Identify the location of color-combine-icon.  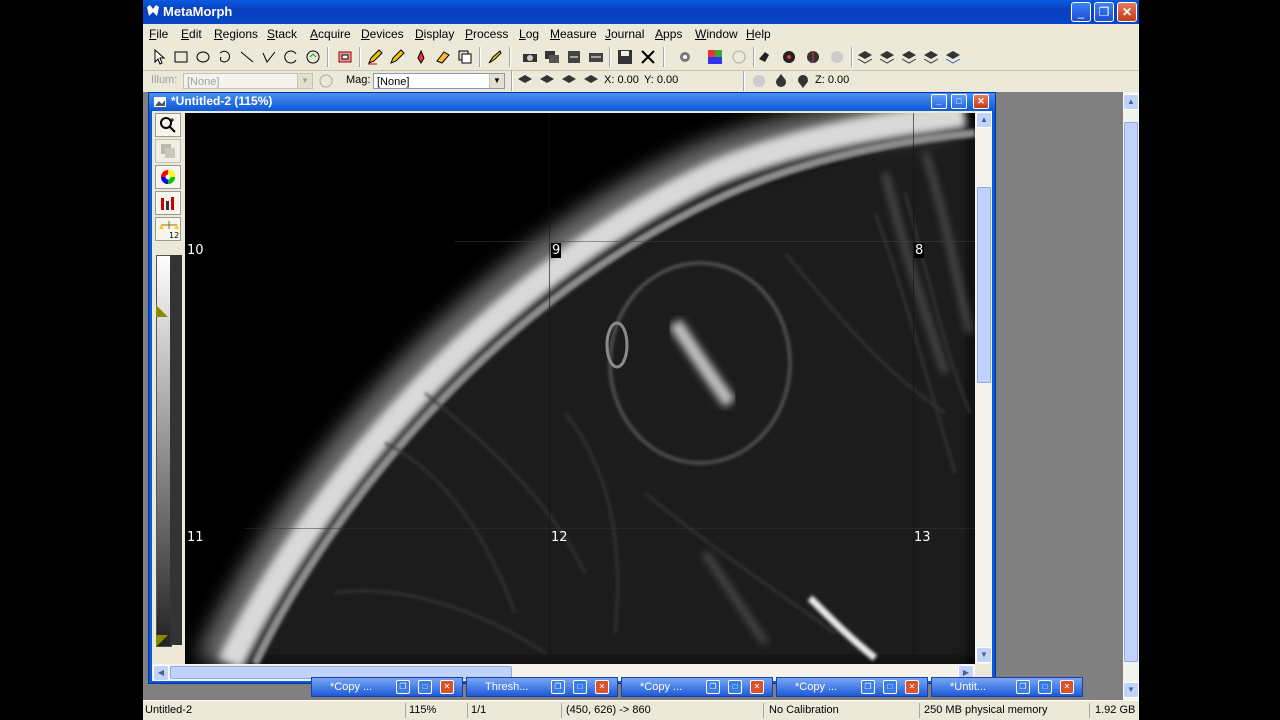
(715, 57).